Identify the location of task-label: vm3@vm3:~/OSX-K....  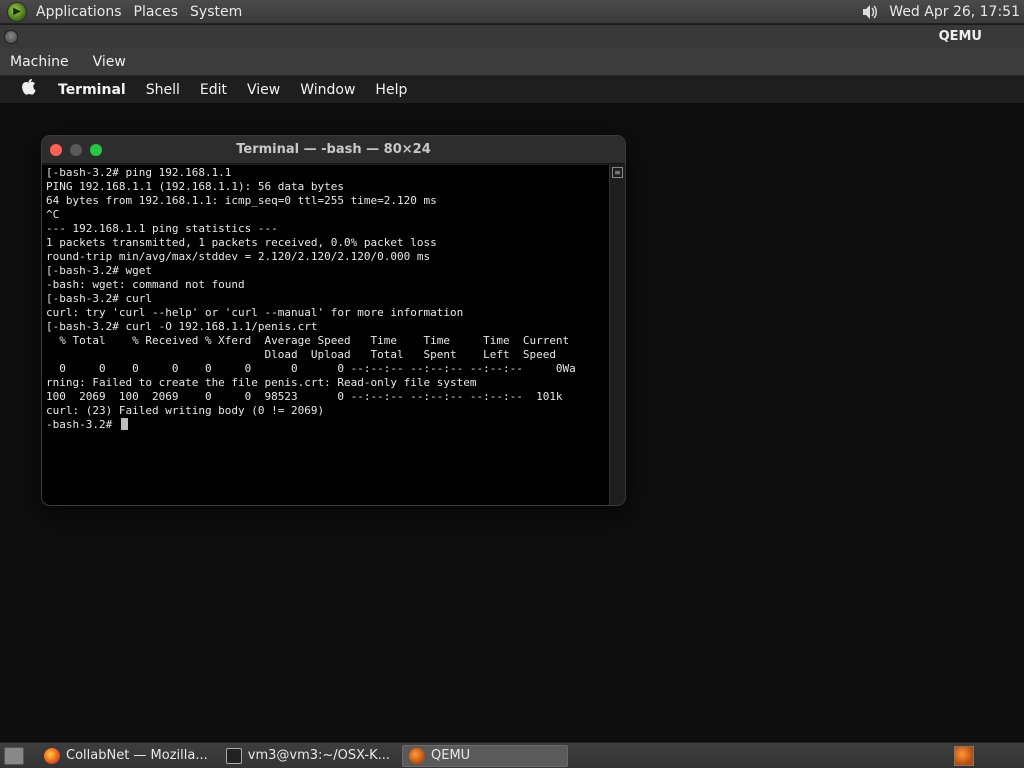
(319, 755).